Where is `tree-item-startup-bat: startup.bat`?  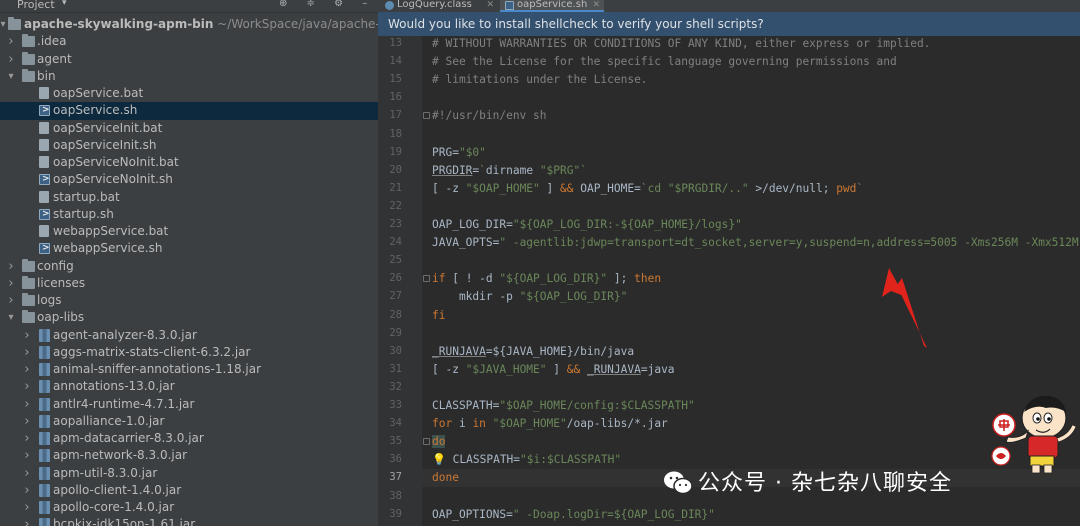
tree-item-startup-bat: startup.bat is located at coordinates (189, 197).